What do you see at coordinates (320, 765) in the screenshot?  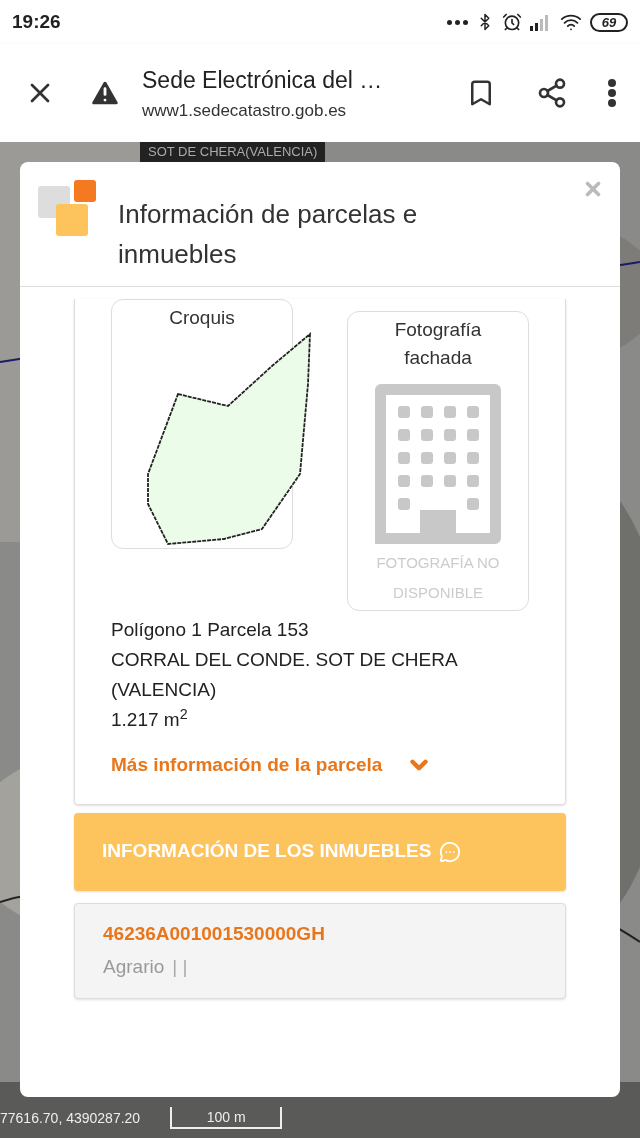 I see `more-info-link: Más información de la parcela` at bounding box center [320, 765].